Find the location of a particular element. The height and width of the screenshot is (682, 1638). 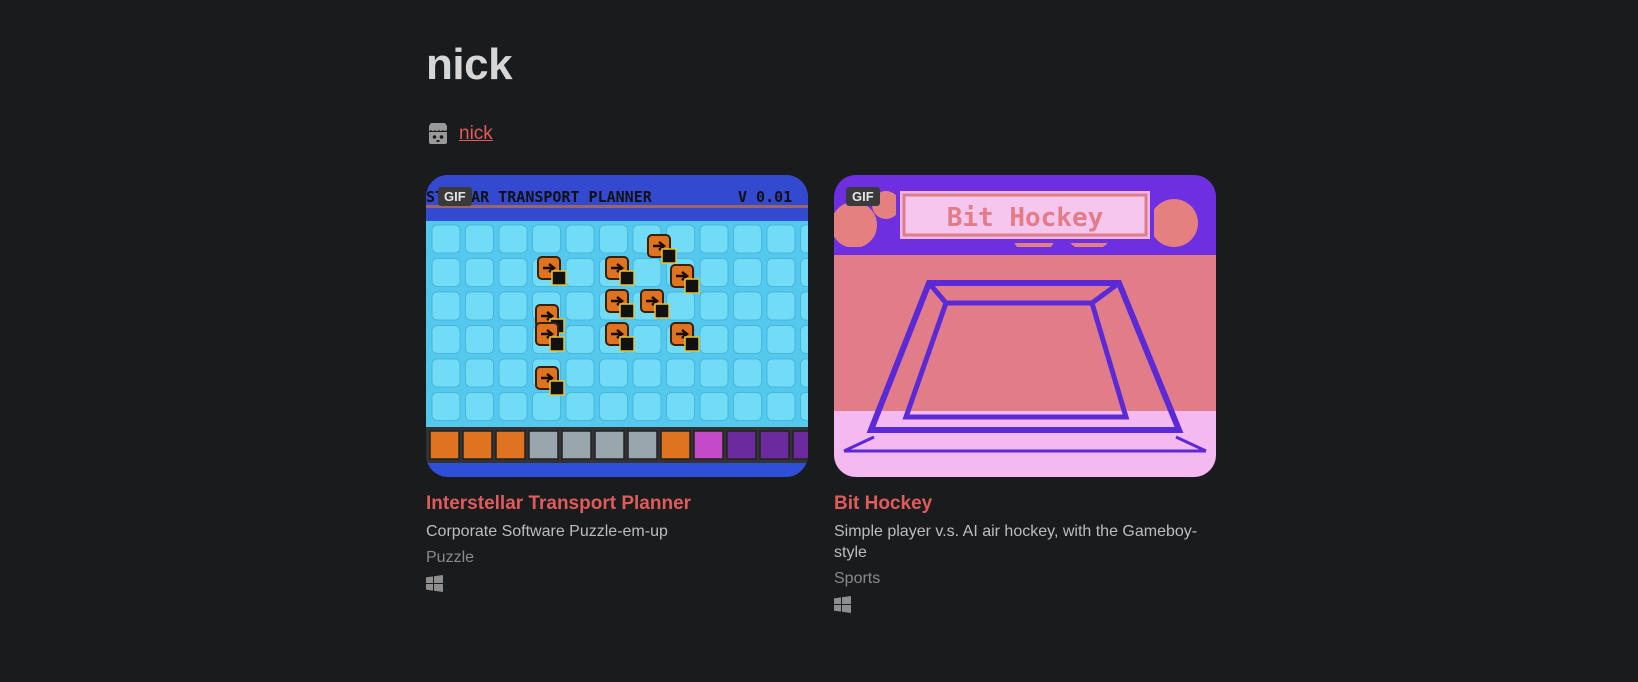

game-screenshot-image: STELLAR TRANSPORT PLANNER V 0.01 is located at coordinates (617, 326).